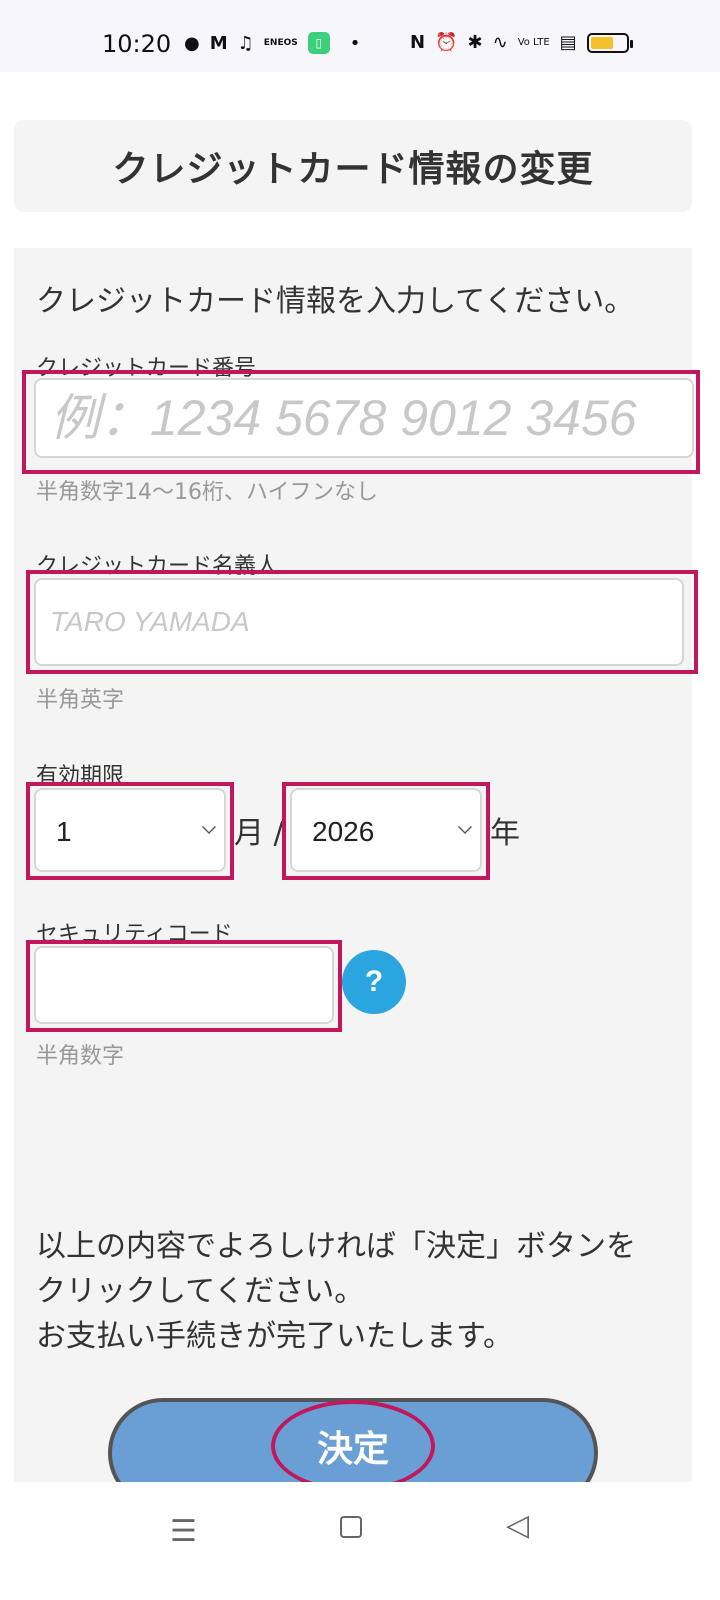  Describe the element at coordinates (353, 169) in the screenshot. I see `page-title: クレジットカード情報の変更` at that location.